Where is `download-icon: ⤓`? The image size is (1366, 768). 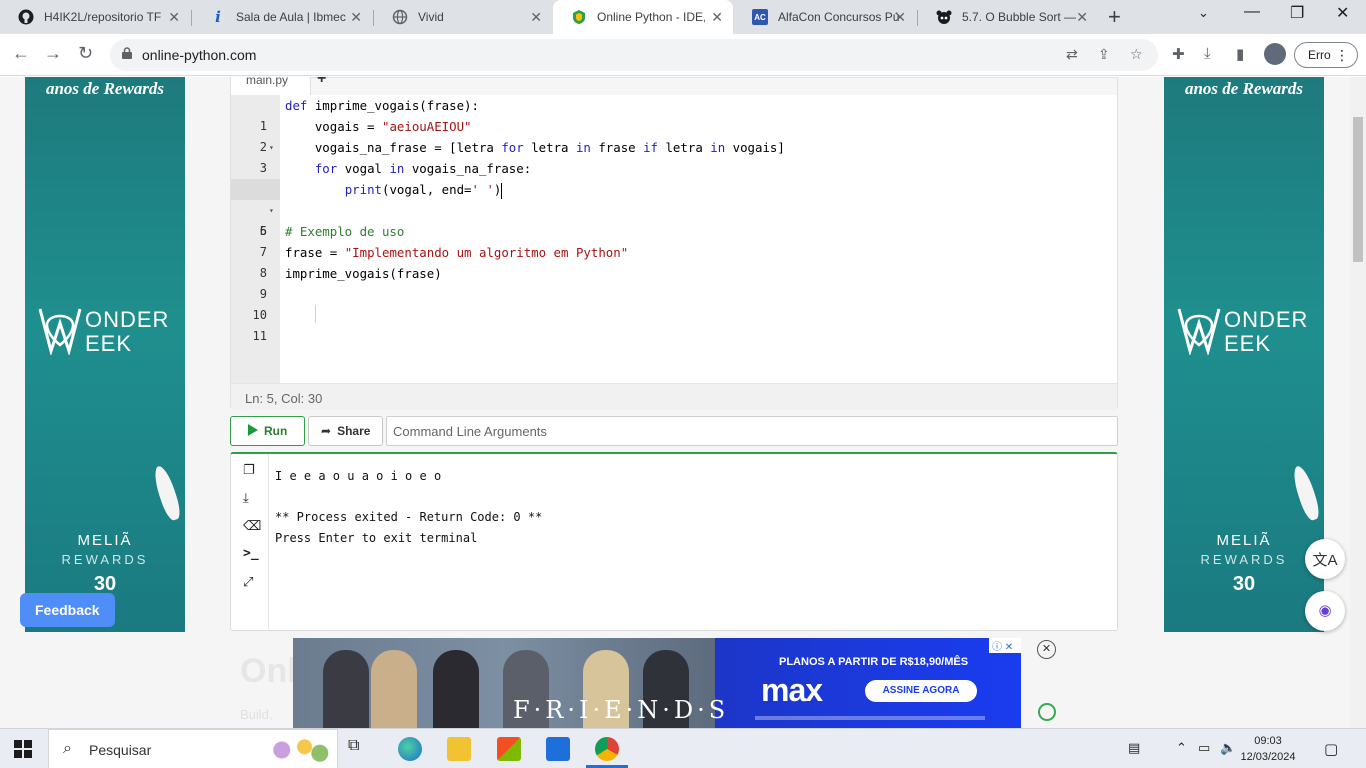 download-icon: ⤓ is located at coordinates (1207, 53).